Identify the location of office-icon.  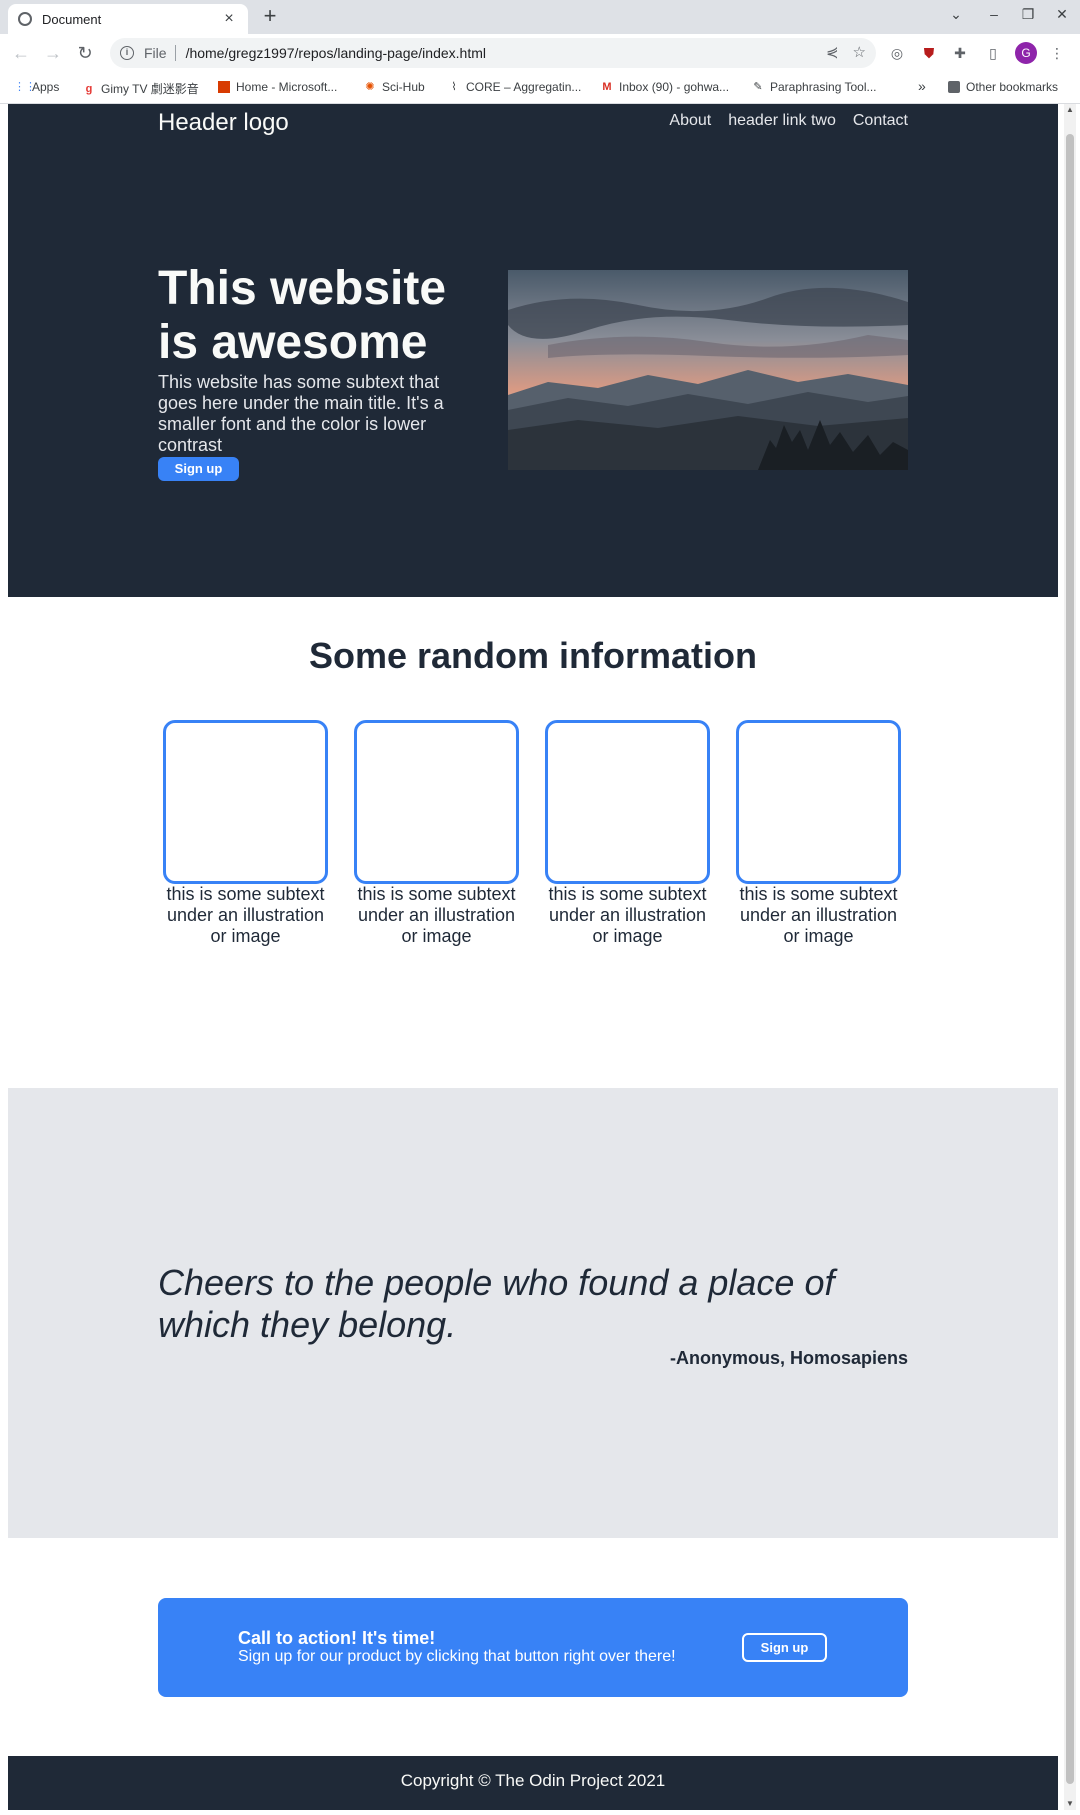
(224, 87).